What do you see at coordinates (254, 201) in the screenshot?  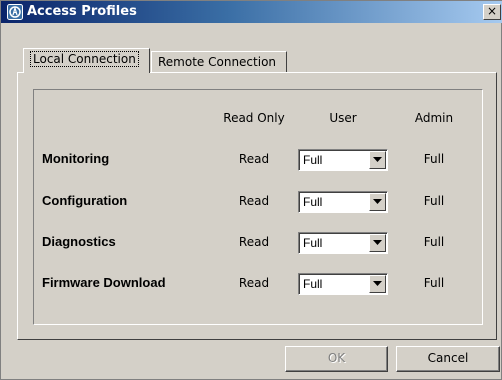 I see `configuration-read-only-value: Read` at bounding box center [254, 201].